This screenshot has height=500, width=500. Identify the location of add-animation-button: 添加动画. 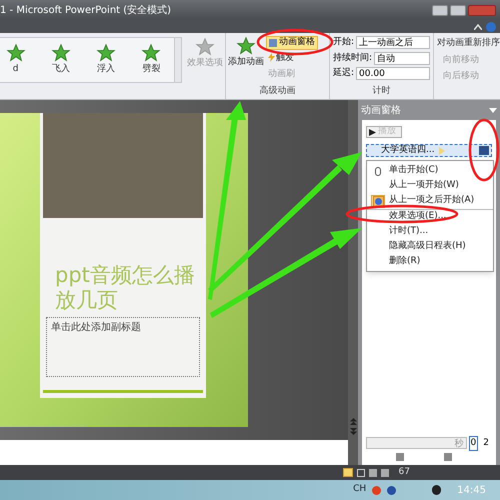
(245, 60).